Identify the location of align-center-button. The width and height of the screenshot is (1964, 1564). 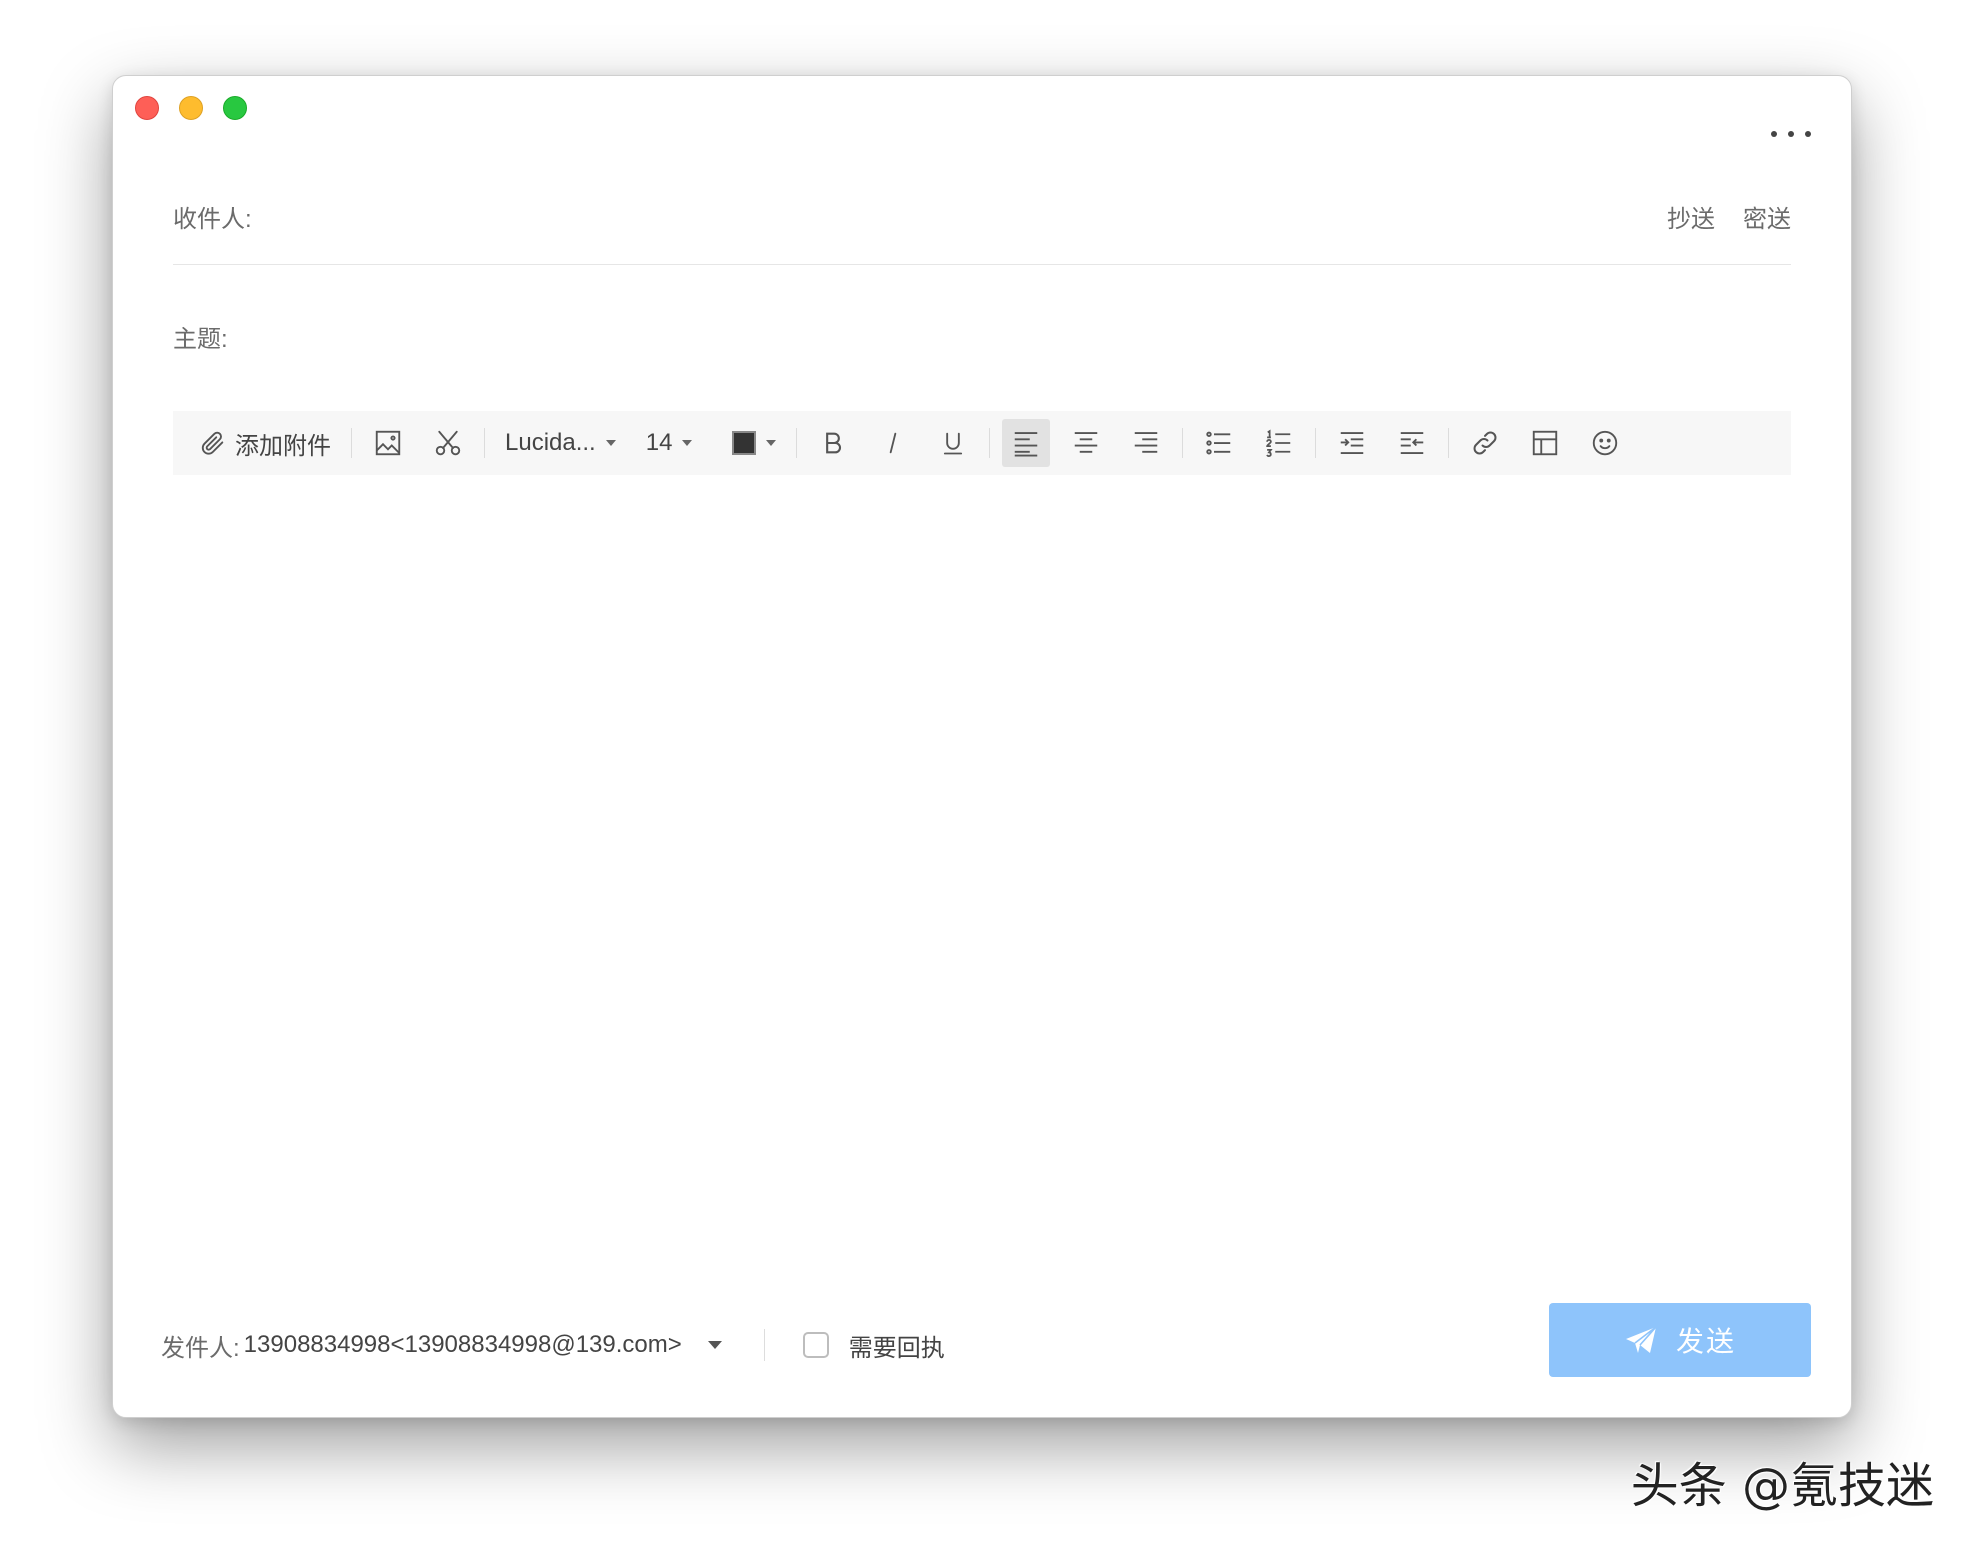
(1086, 443).